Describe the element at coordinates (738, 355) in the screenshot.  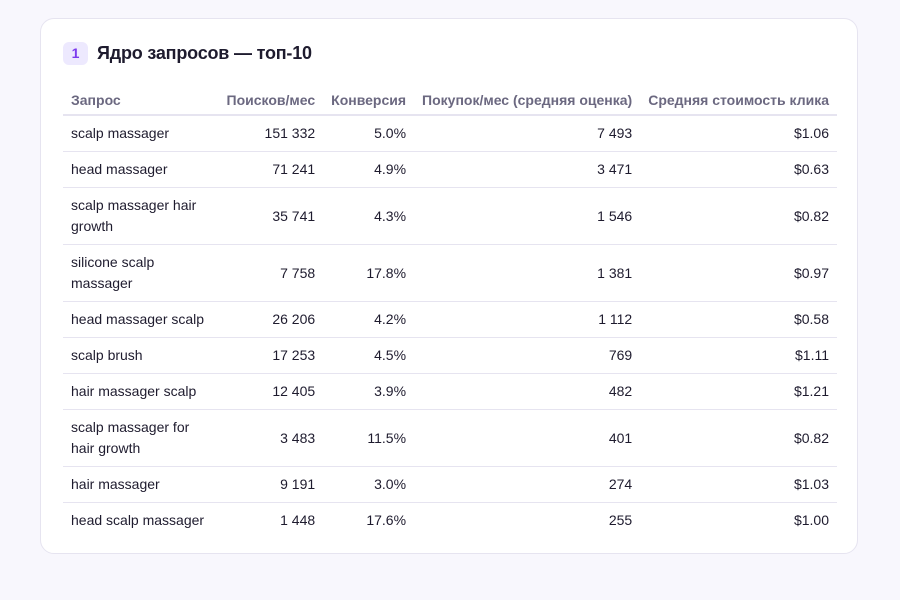
I see `cell-cpc: $1.11` at that location.